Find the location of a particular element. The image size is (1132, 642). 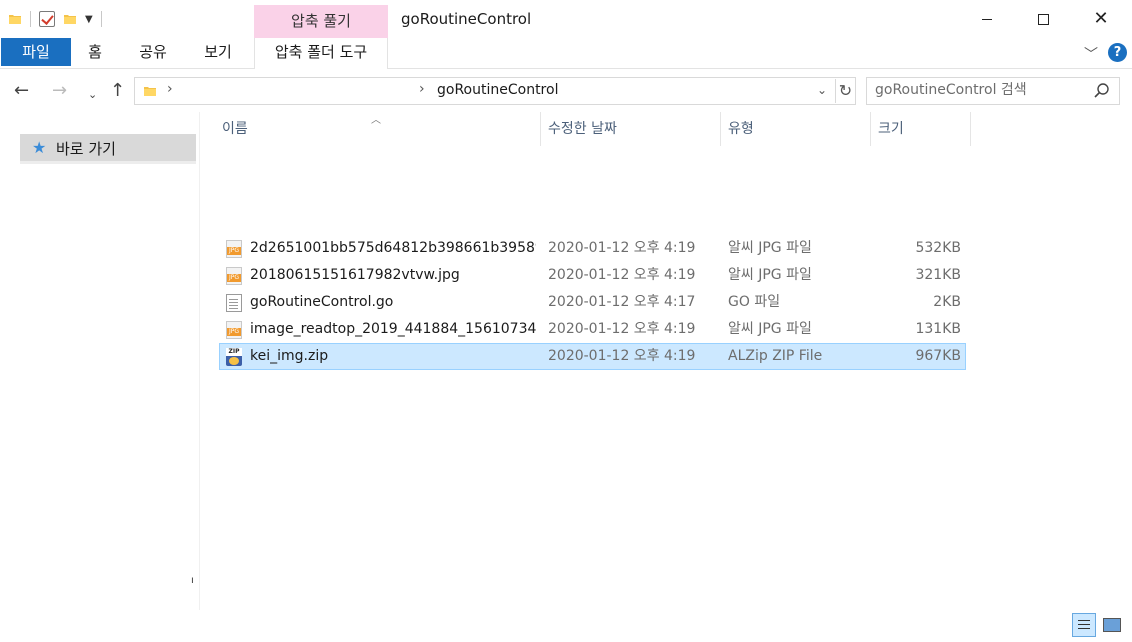

forward-button: → is located at coordinates (59, 91).